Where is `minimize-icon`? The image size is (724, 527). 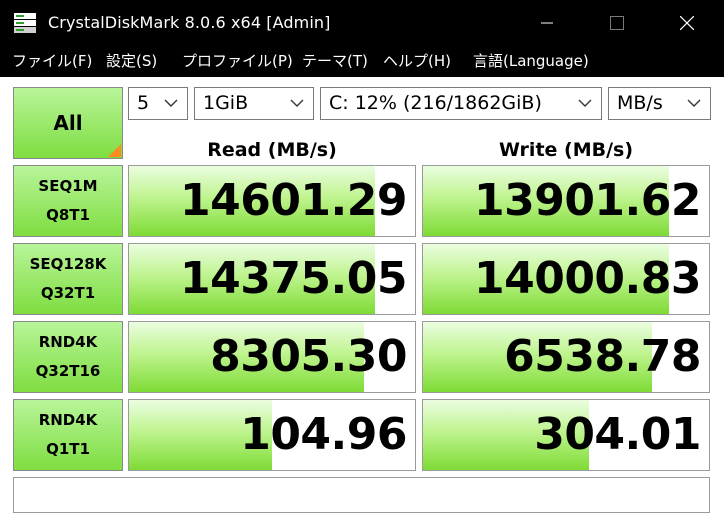 minimize-icon is located at coordinates (547, 23).